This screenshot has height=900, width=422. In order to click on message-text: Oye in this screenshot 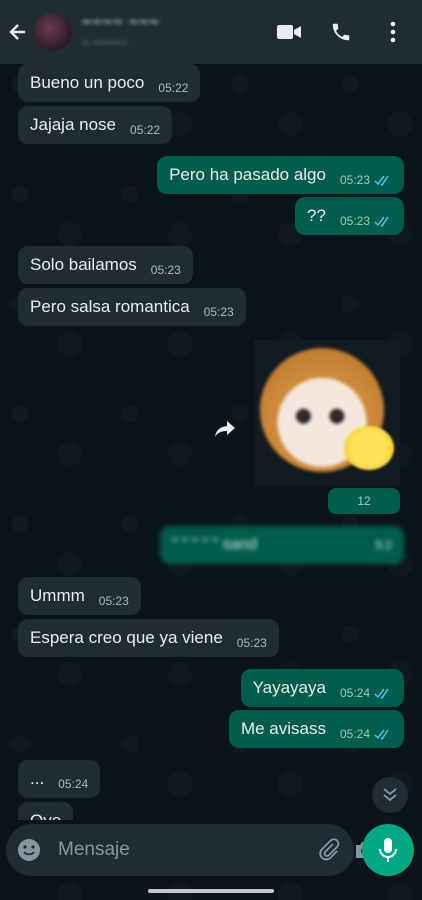, I will do `click(45, 815)`.